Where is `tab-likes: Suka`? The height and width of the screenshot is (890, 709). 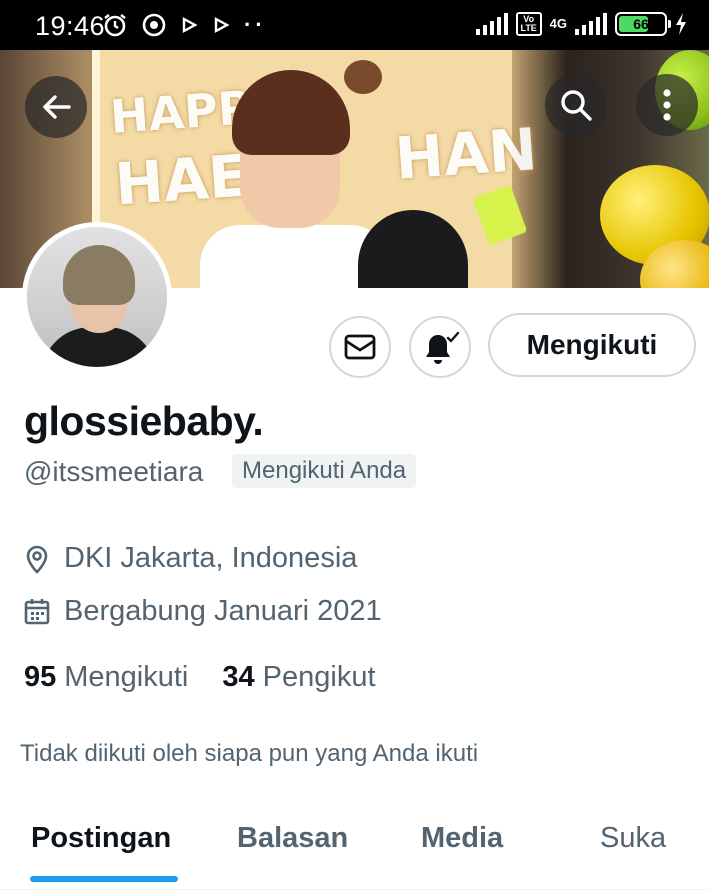
tab-likes: Suka is located at coordinates (633, 838).